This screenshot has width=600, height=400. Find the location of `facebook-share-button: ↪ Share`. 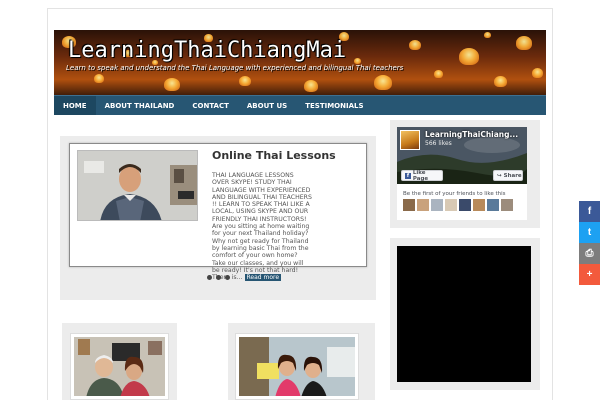

facebook-share-button: ↪ Share is located at coordinates (508, 175).